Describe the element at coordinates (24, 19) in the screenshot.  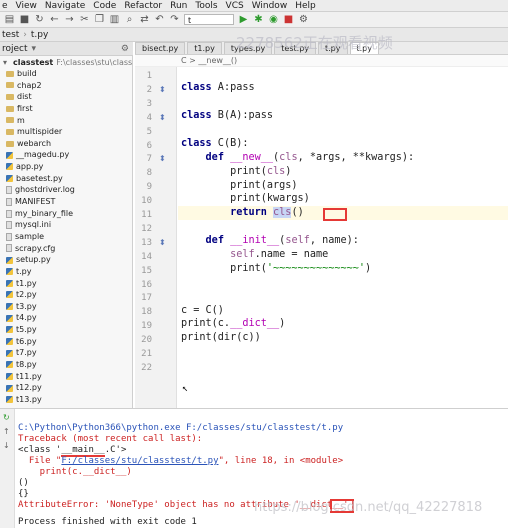
I see `save-icon: ■` at that location.